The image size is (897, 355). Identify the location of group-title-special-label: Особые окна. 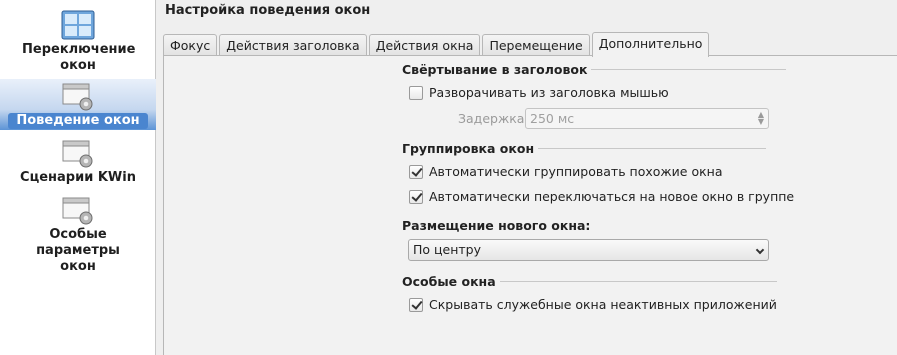
(449, 281).